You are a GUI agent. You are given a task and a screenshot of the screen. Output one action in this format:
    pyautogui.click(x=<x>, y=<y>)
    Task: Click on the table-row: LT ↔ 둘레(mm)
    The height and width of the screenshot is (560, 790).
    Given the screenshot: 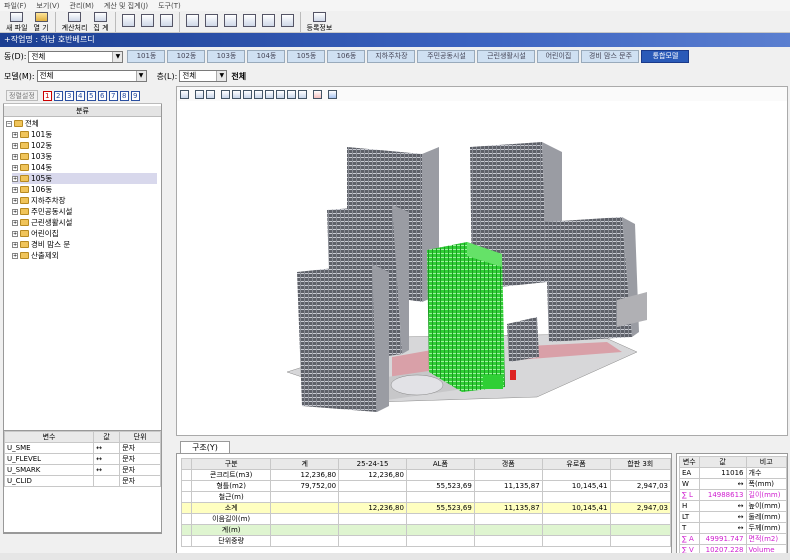 What is the action you would take?
    pyautogui.click(x=733, y=517)
    